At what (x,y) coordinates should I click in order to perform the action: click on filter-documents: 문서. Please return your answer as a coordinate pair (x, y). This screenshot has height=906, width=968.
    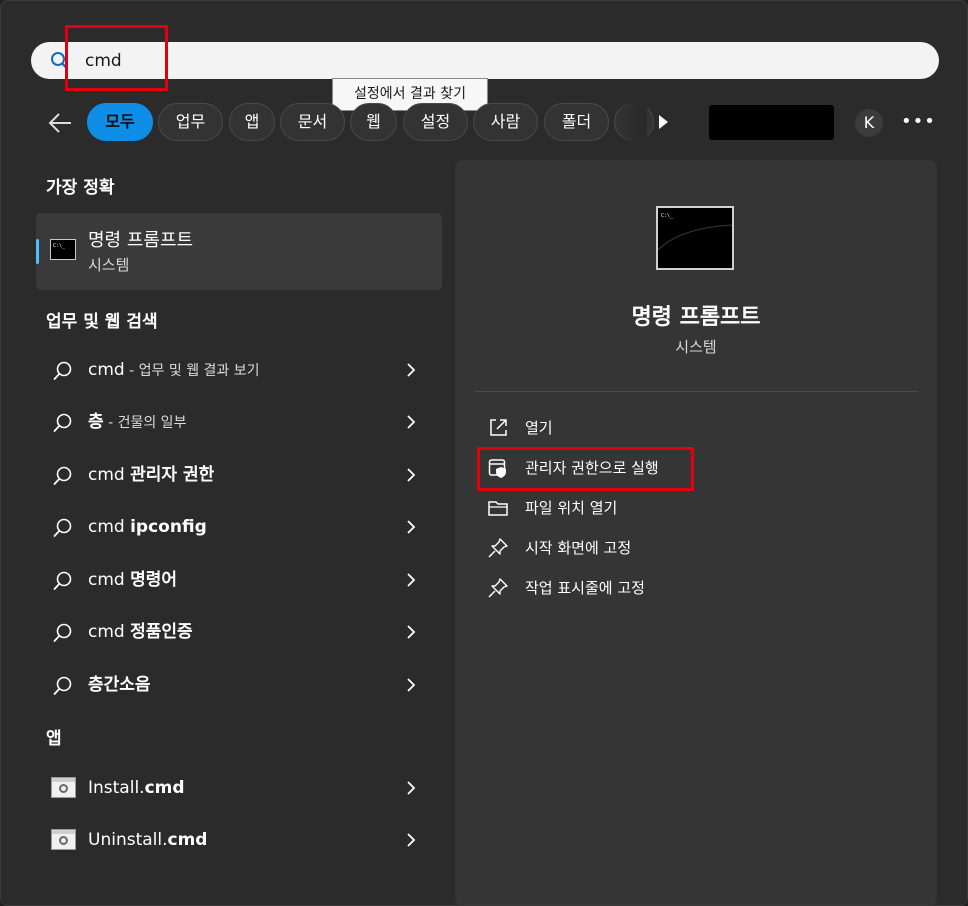
    Looking at the image, I should click on (312, 122).